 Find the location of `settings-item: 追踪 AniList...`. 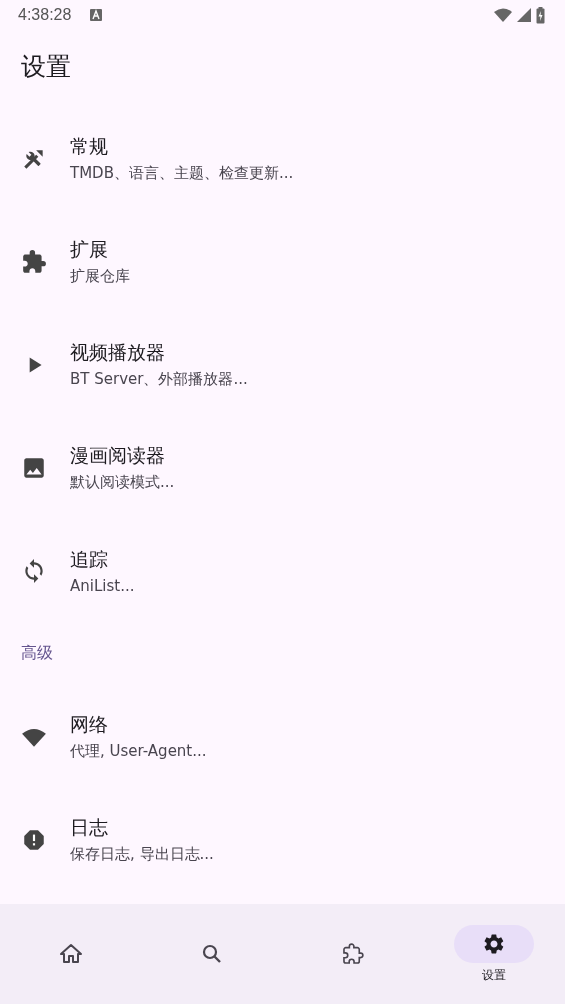

settings-item: 追踪 AniList... is located at coordinates (282, 570).